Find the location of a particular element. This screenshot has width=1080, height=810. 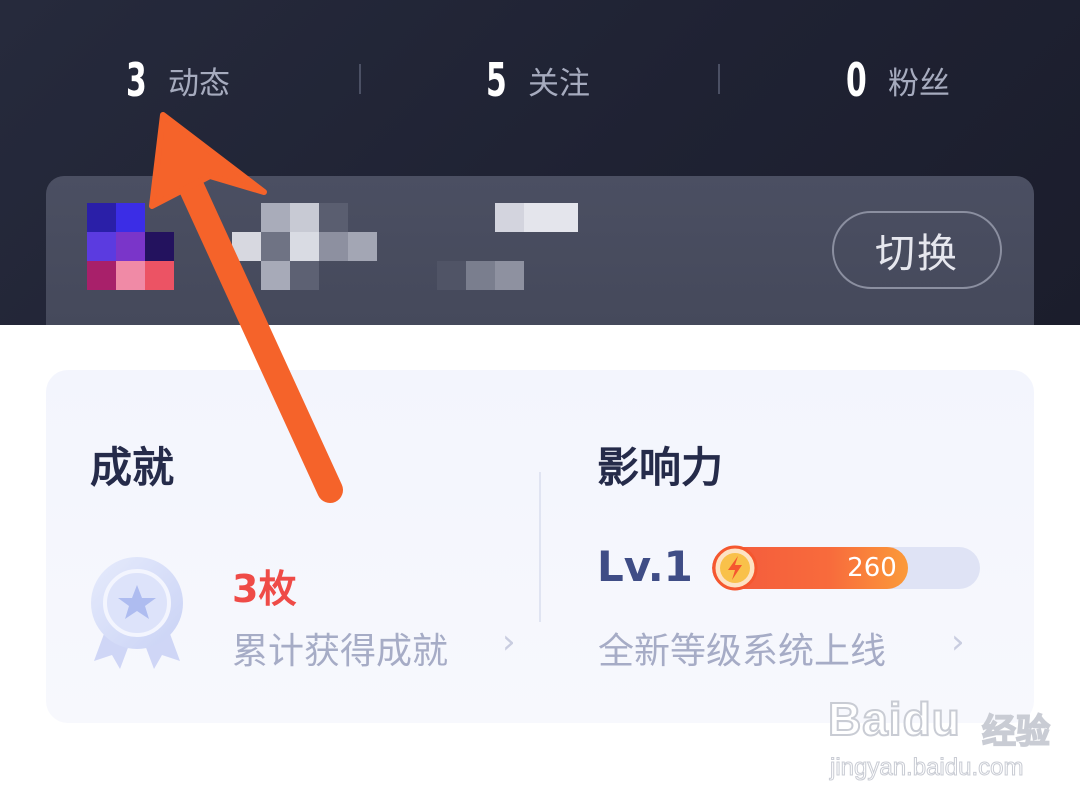

stat-followers-count: 0 is located at coordinates (856, 80).